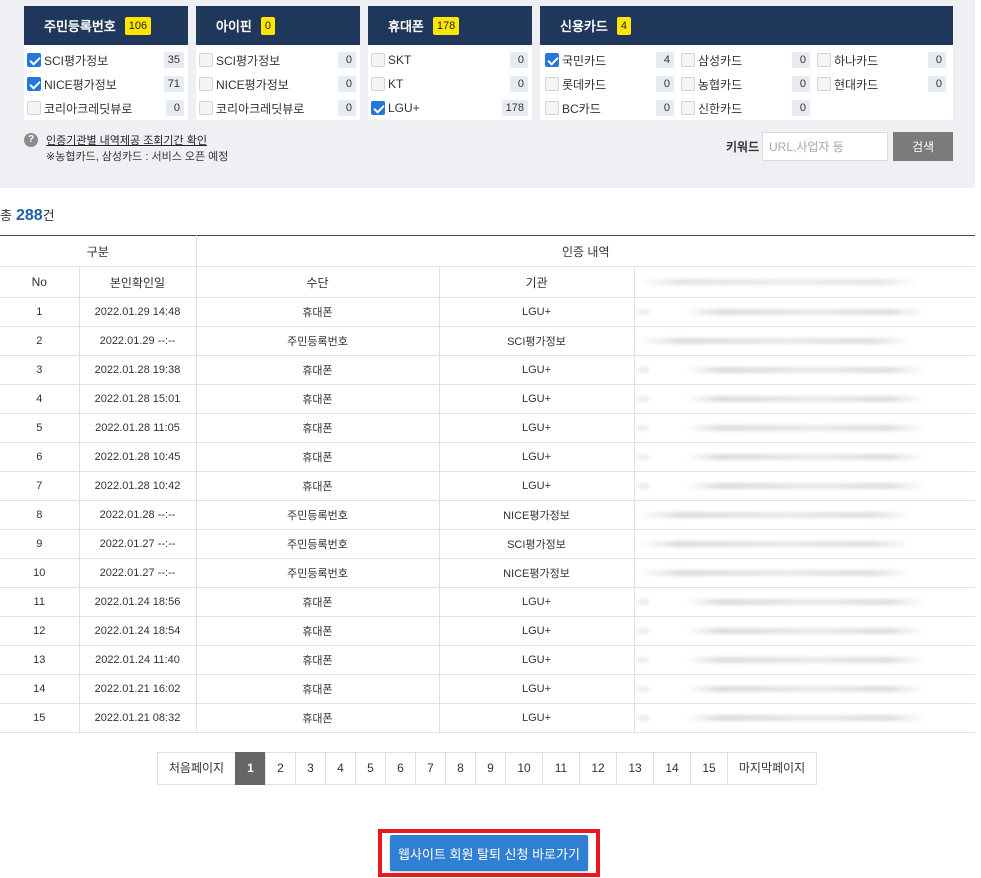 The height and width of the screenshot is (878, 981). Describe the element at coordinates (743, 147) in the screenshot. I see `keyword-label: 키워드` at that location.